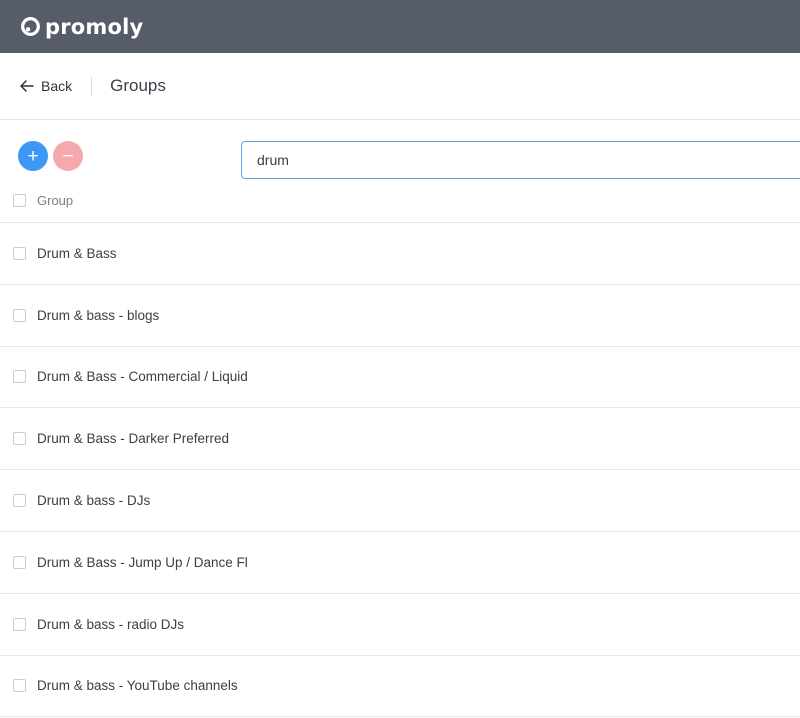 This screenshot has width=800, height=718. Describe the element at coordinates (98, 315) in the screenshot. I see `group-name: Drum & bass - blogs` at that location.